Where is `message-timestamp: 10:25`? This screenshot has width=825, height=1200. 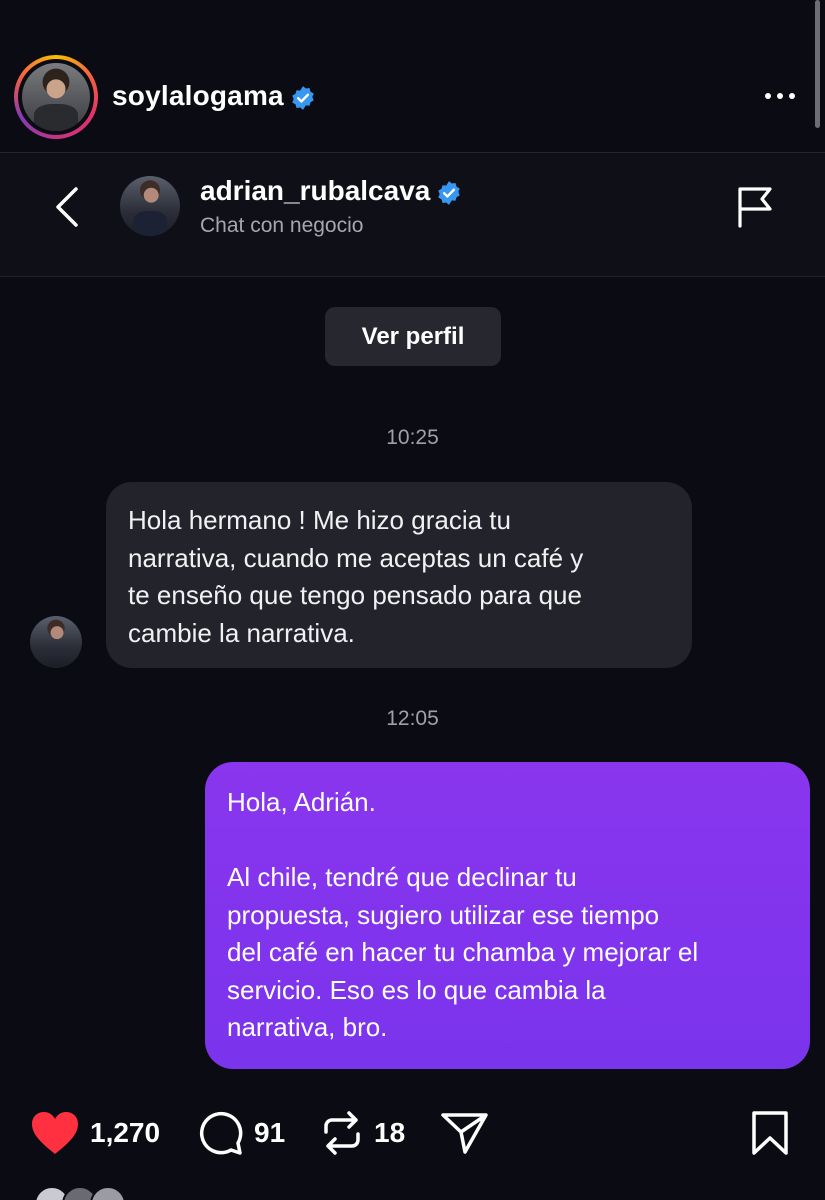
message-timestamp: 10:25 is located at coordinates (412, 437).